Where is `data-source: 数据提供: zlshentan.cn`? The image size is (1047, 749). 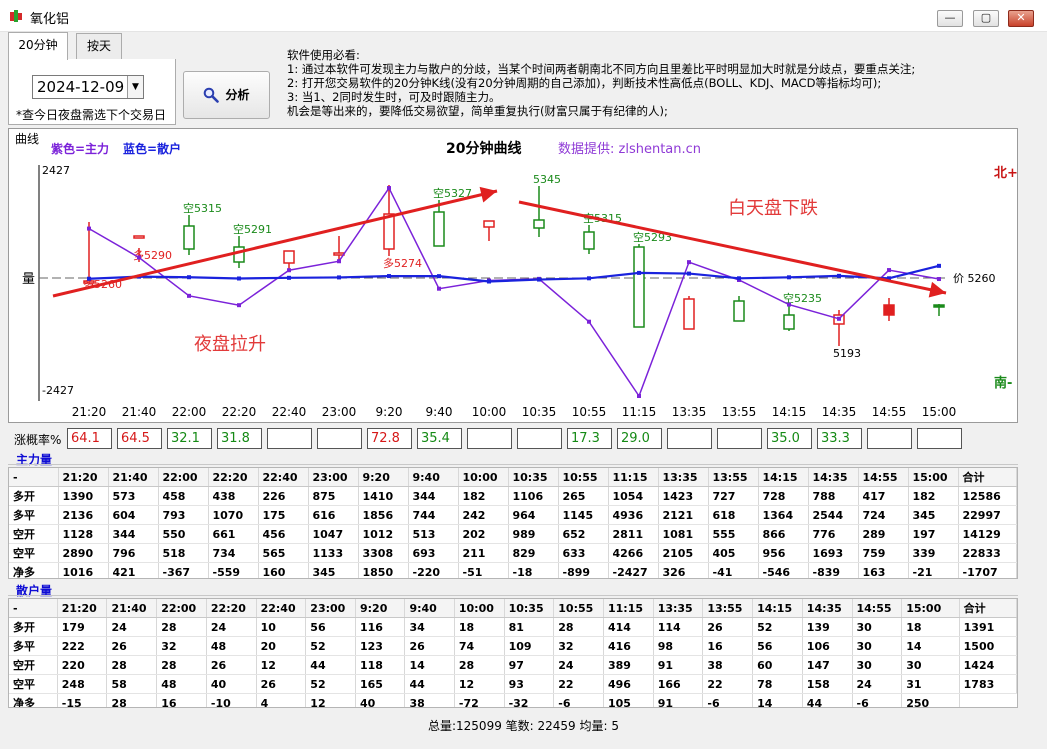
data-source: 数据提供: zlshentan.cn is located at coordinates (629, 149).